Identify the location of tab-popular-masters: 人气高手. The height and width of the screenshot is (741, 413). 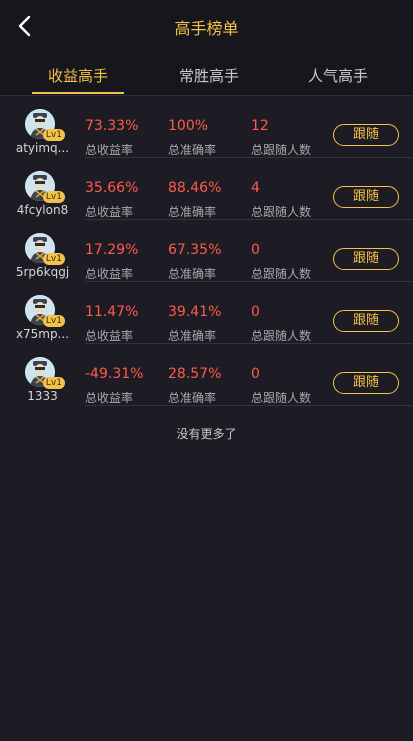
(338, 75).